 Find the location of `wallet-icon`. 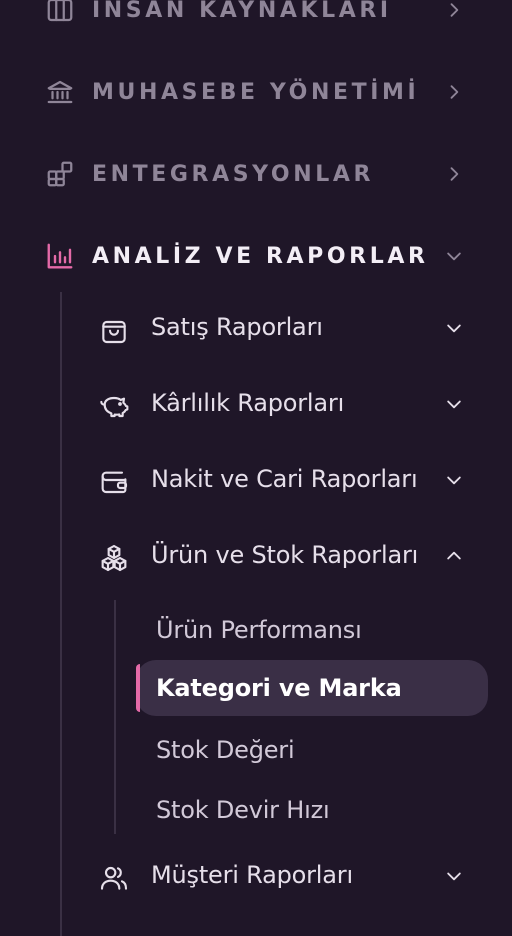

wallet-icon is located at coordinates (114, 482).